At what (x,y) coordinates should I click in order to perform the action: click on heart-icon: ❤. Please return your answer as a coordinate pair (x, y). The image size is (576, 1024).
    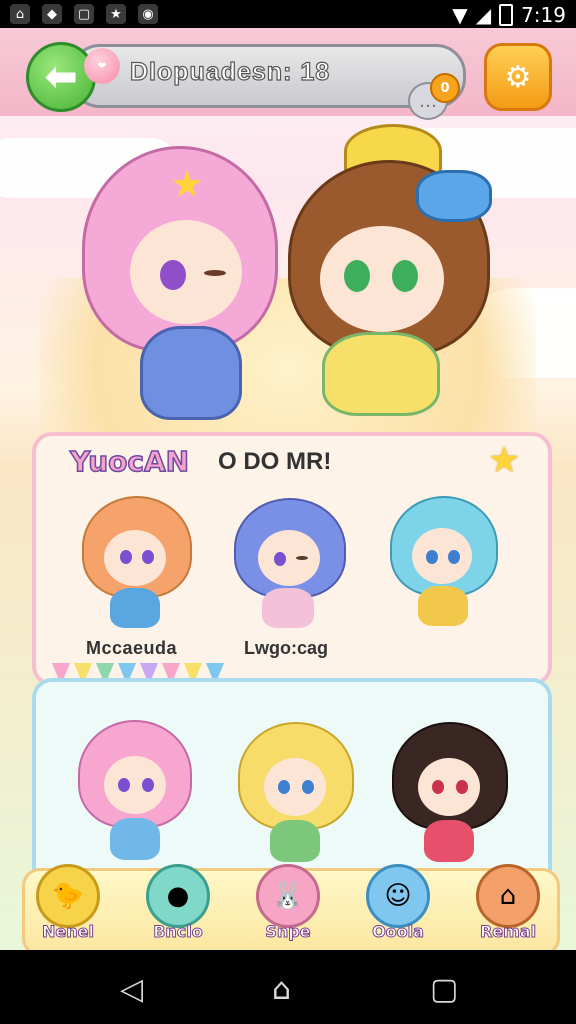
    Looking at the image, I should click on (102, 66).